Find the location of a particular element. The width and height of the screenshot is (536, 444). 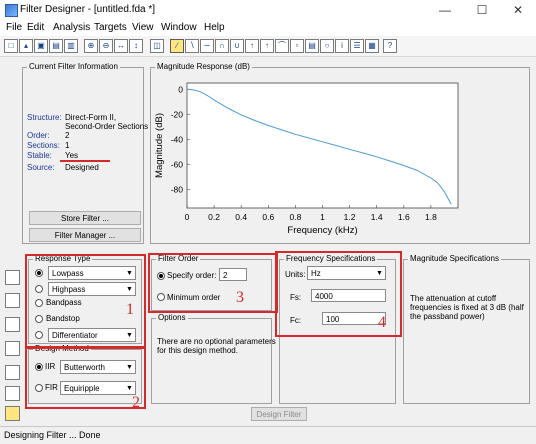

window-title: Filter Designer - [untitled.fda *] is located at coordinates (88, 9).